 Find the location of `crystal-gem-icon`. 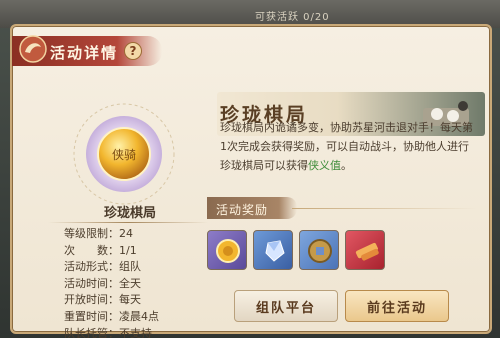

crystal-gem-icon is located at coordinates (275, 251).